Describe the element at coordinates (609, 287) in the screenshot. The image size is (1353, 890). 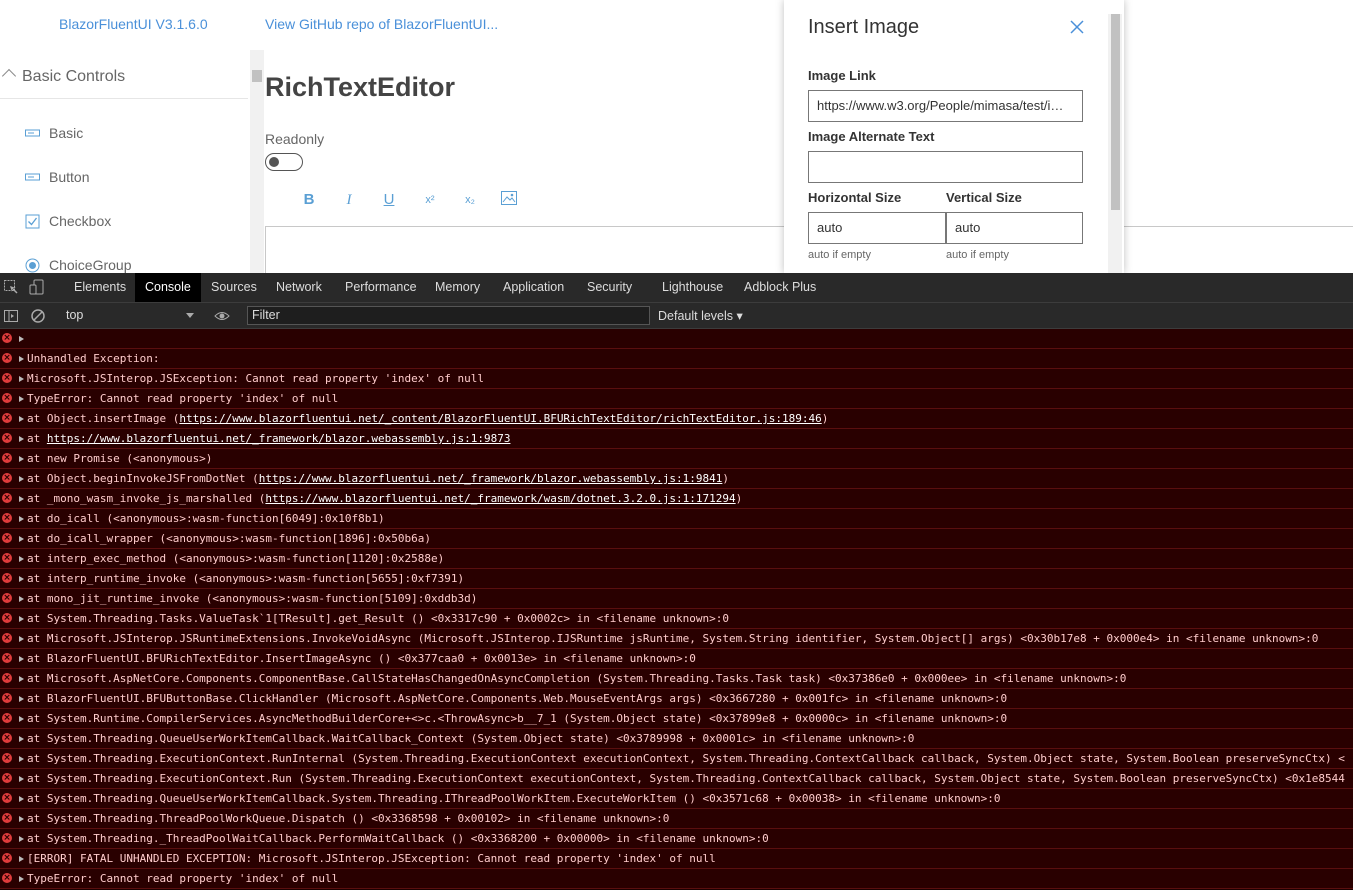
I see `tab-security: Security` at that location.